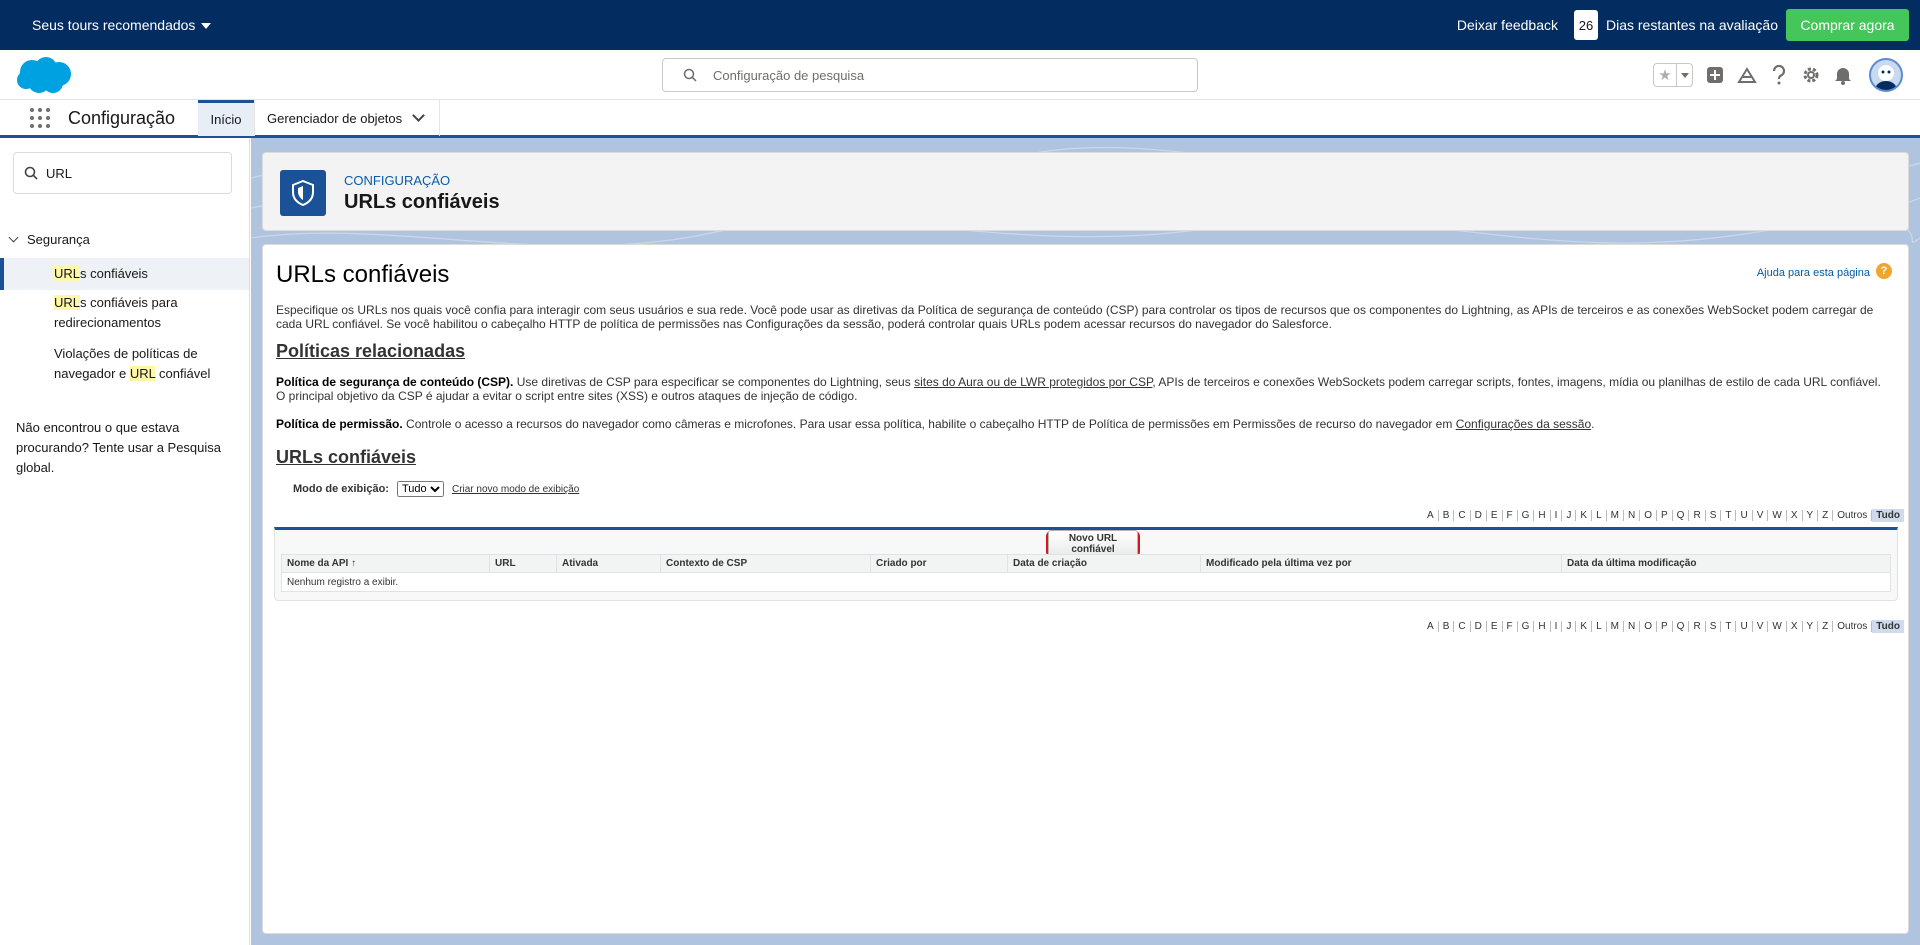 The height and width of the screenshot is (945, 1920). Describe the element at coordinates (419, 115) in the screenshot. I see `chevron-down-icon` at that location.